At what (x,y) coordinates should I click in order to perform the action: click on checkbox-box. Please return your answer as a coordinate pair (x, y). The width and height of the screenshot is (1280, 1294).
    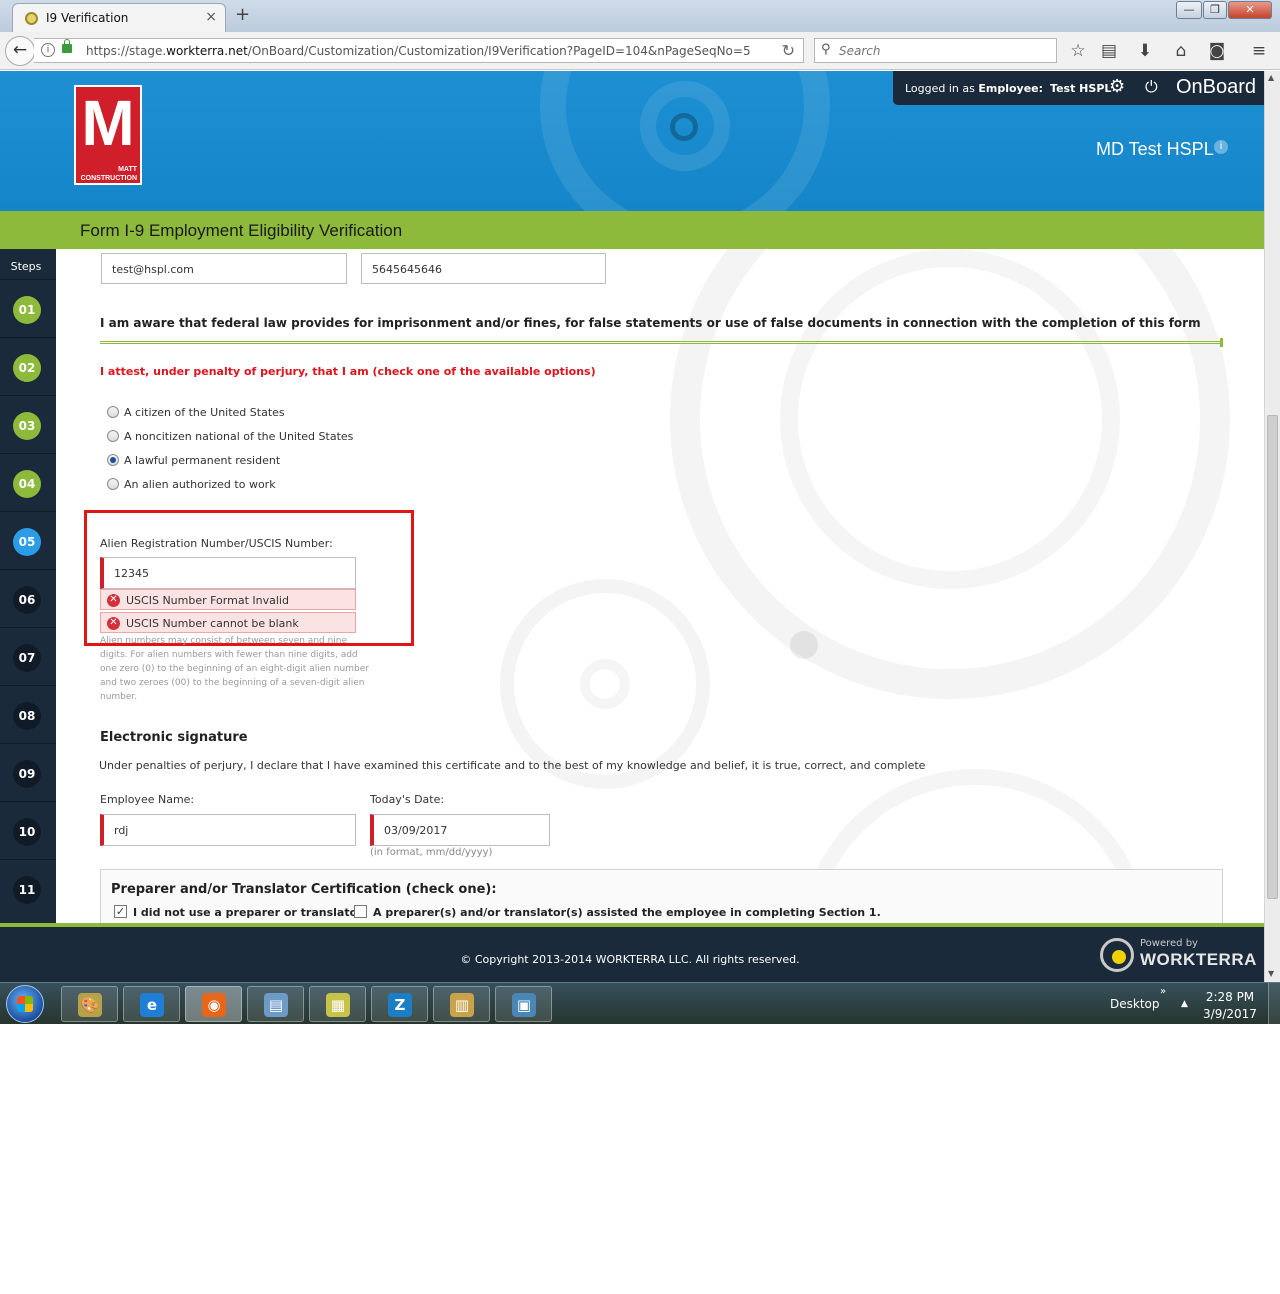
    Looking at the image, I should click on (360, 911).